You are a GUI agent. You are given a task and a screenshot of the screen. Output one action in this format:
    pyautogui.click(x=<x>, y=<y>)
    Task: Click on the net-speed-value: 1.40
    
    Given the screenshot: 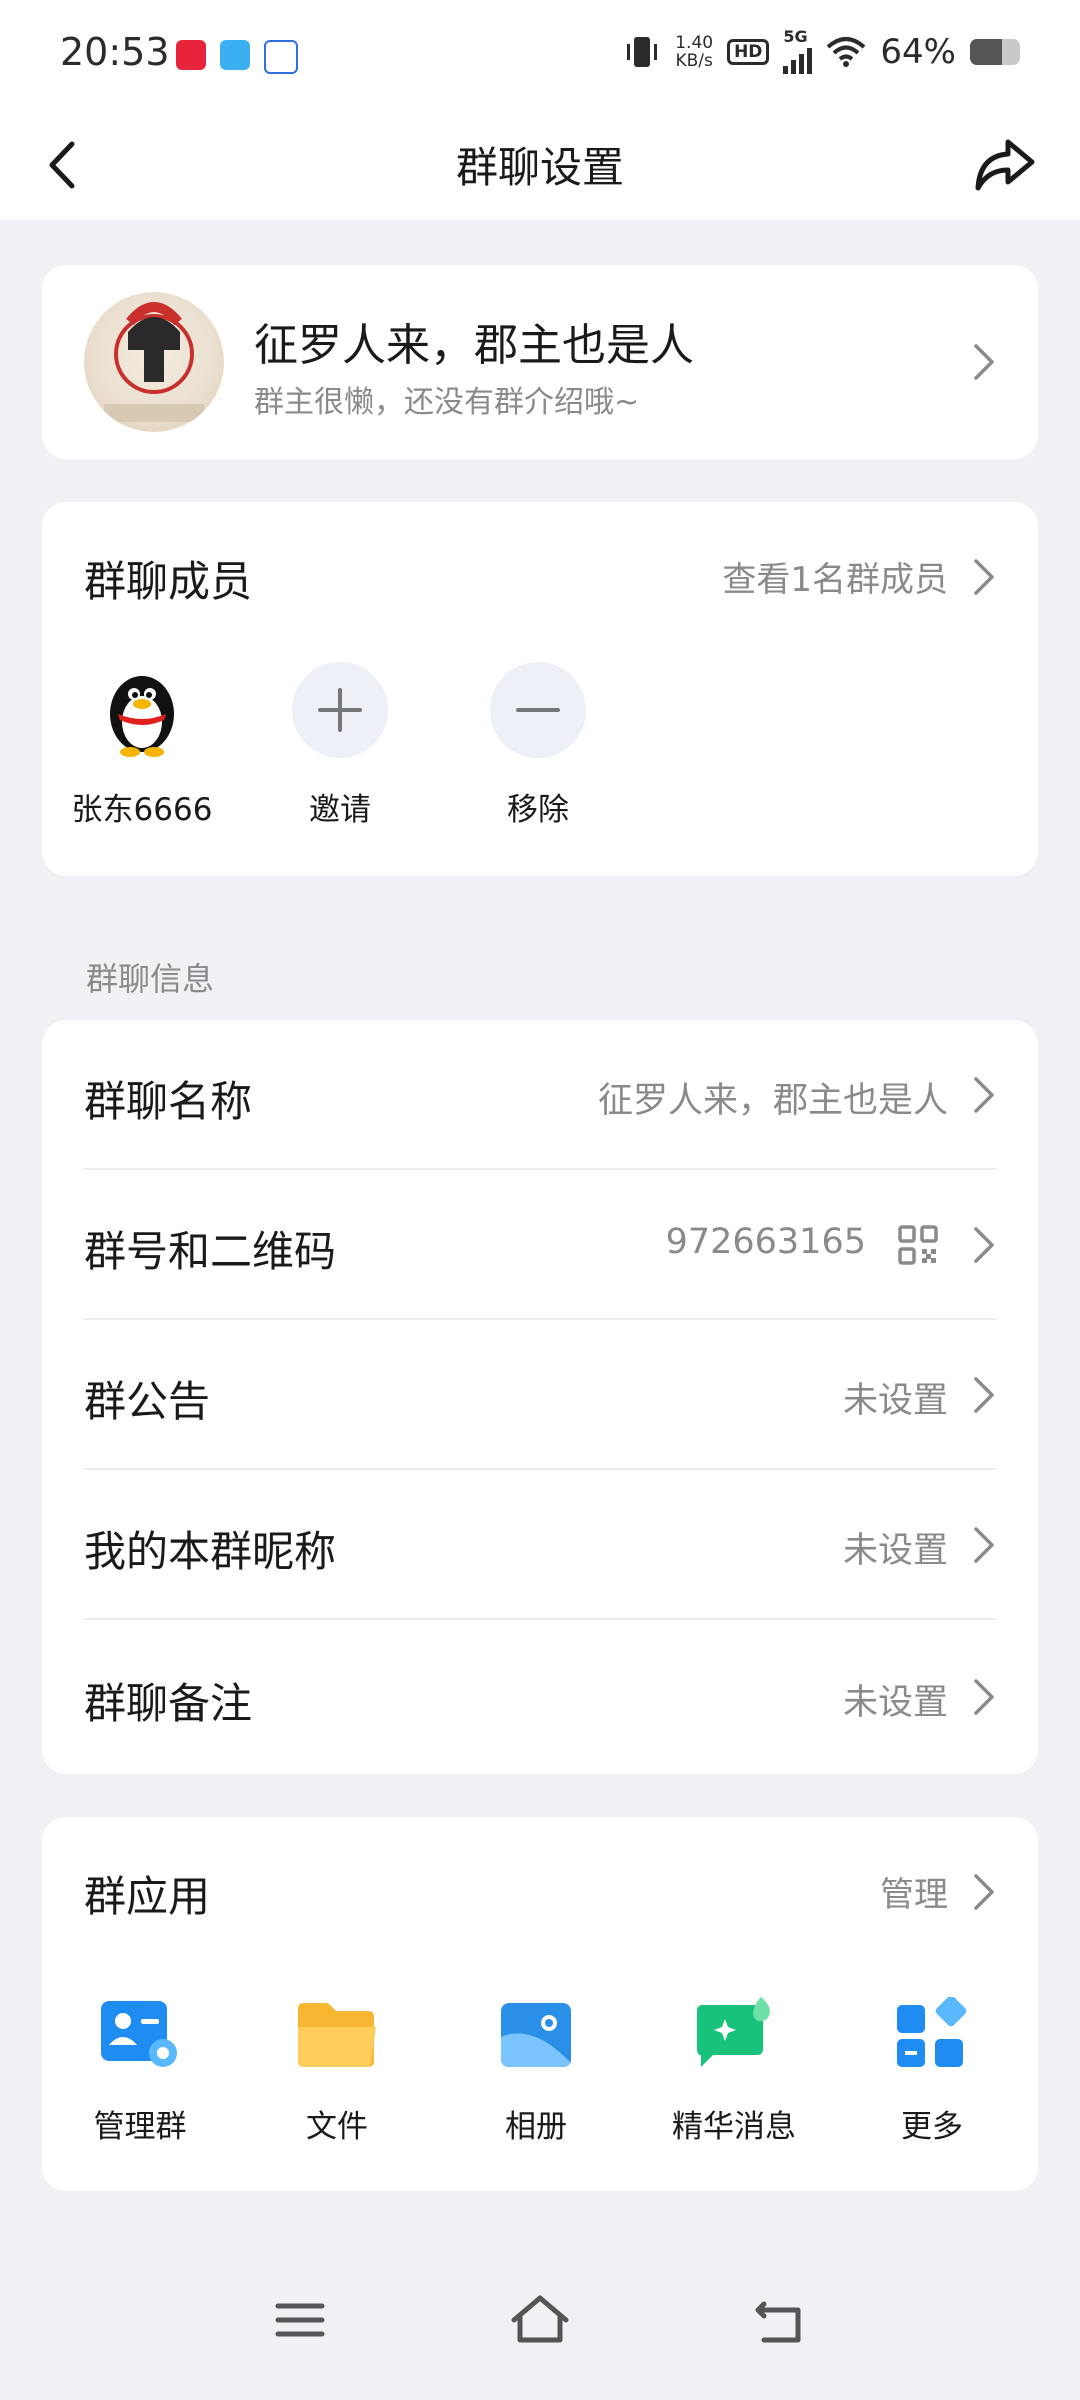 What is the action you would take?
    pyautogui.click(x=694, y=43)
    